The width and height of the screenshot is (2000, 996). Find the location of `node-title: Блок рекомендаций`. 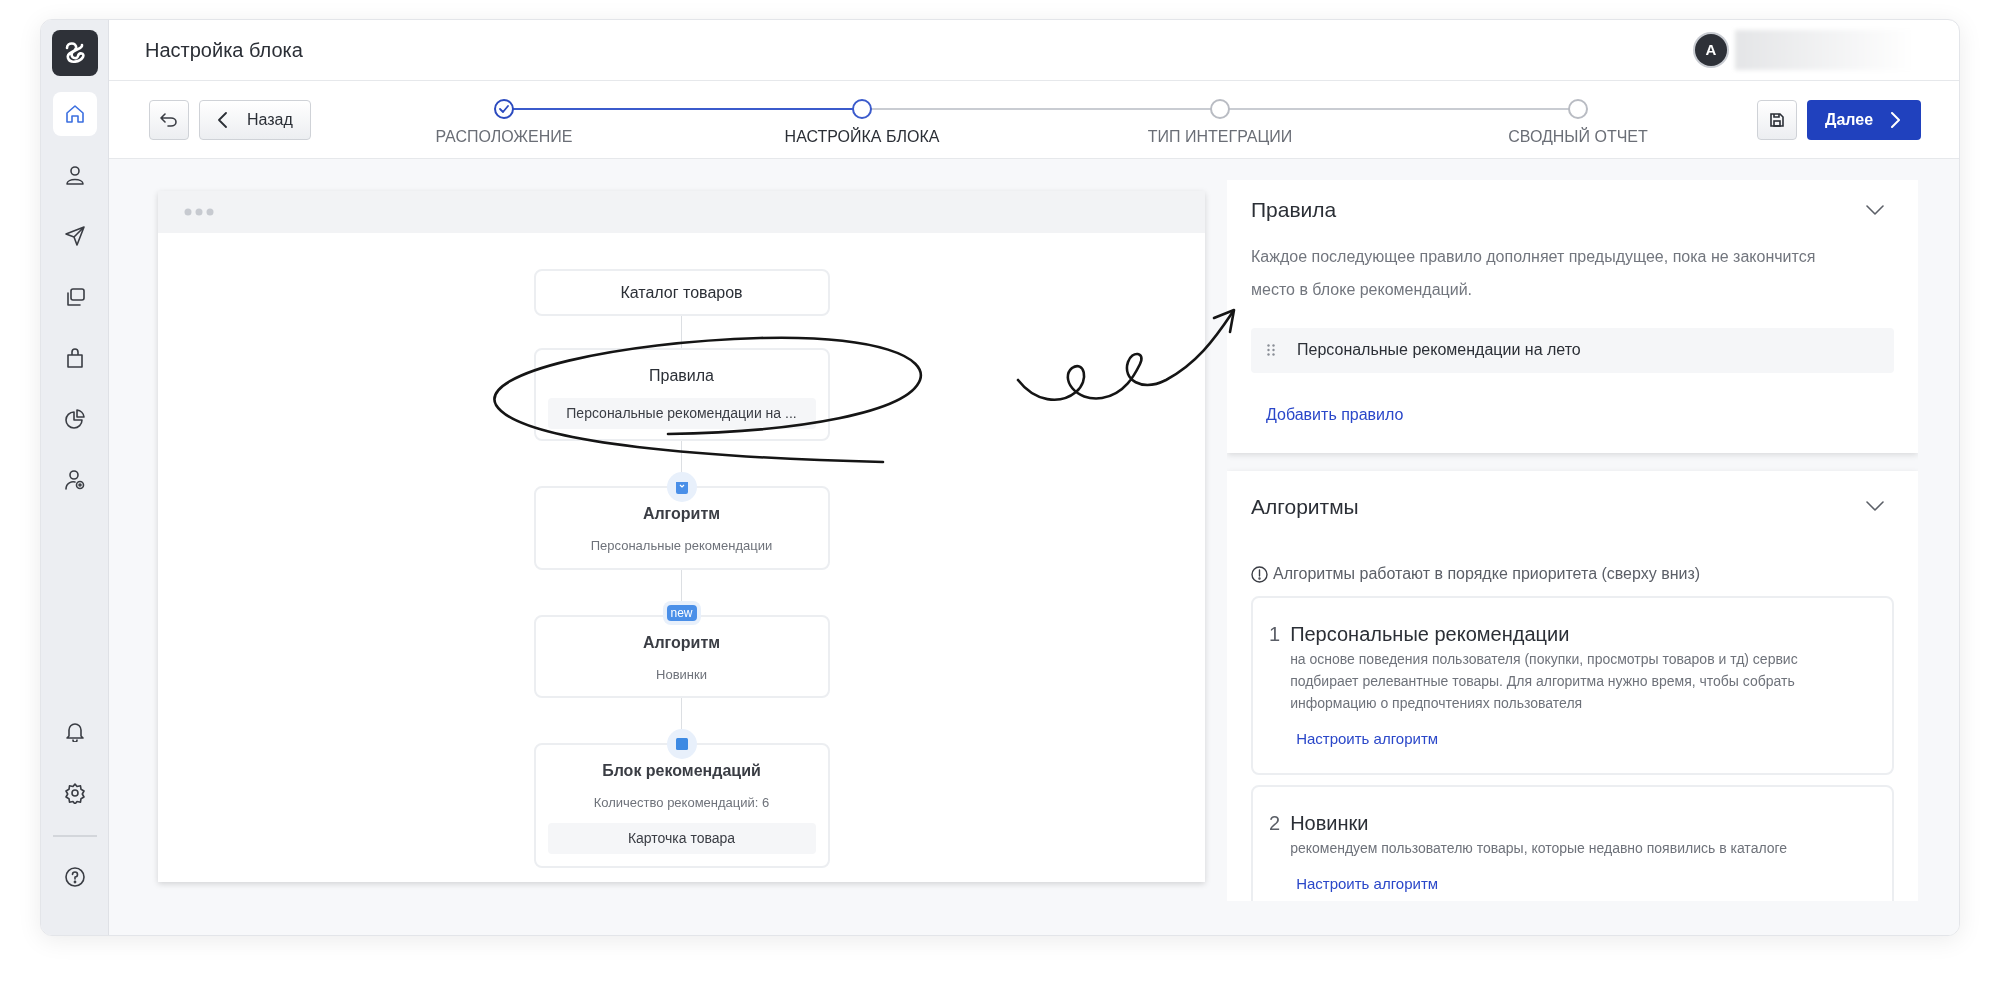

node-title: Блок рекомендаций is located at coordinates (681, 771).